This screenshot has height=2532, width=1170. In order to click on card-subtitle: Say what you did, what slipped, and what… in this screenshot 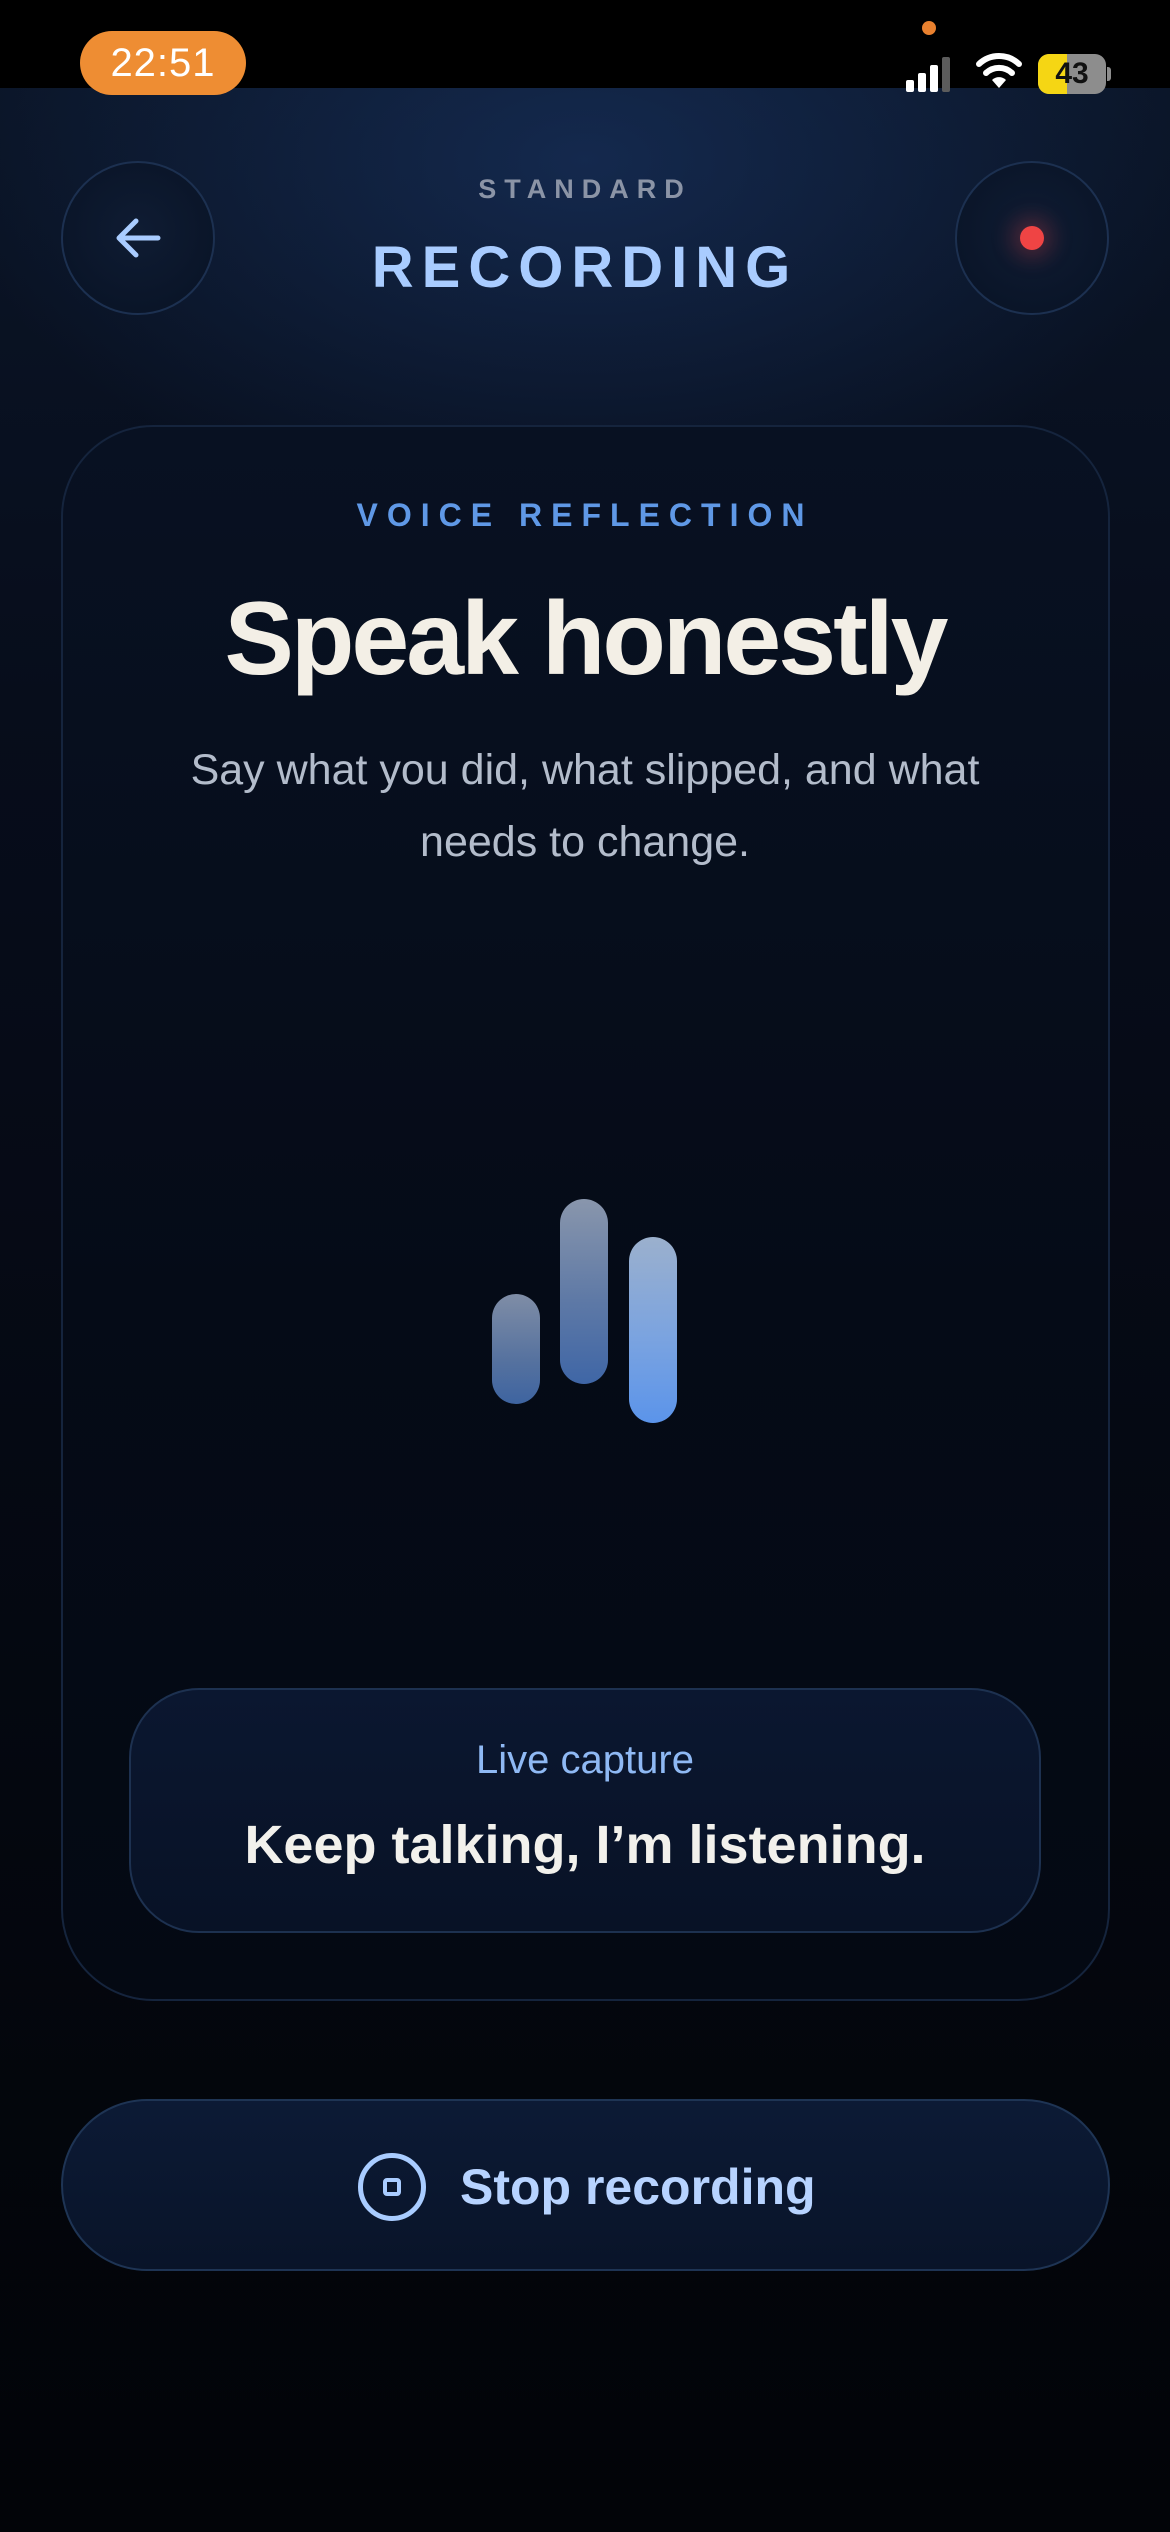, I will do `click(585, 806)`.